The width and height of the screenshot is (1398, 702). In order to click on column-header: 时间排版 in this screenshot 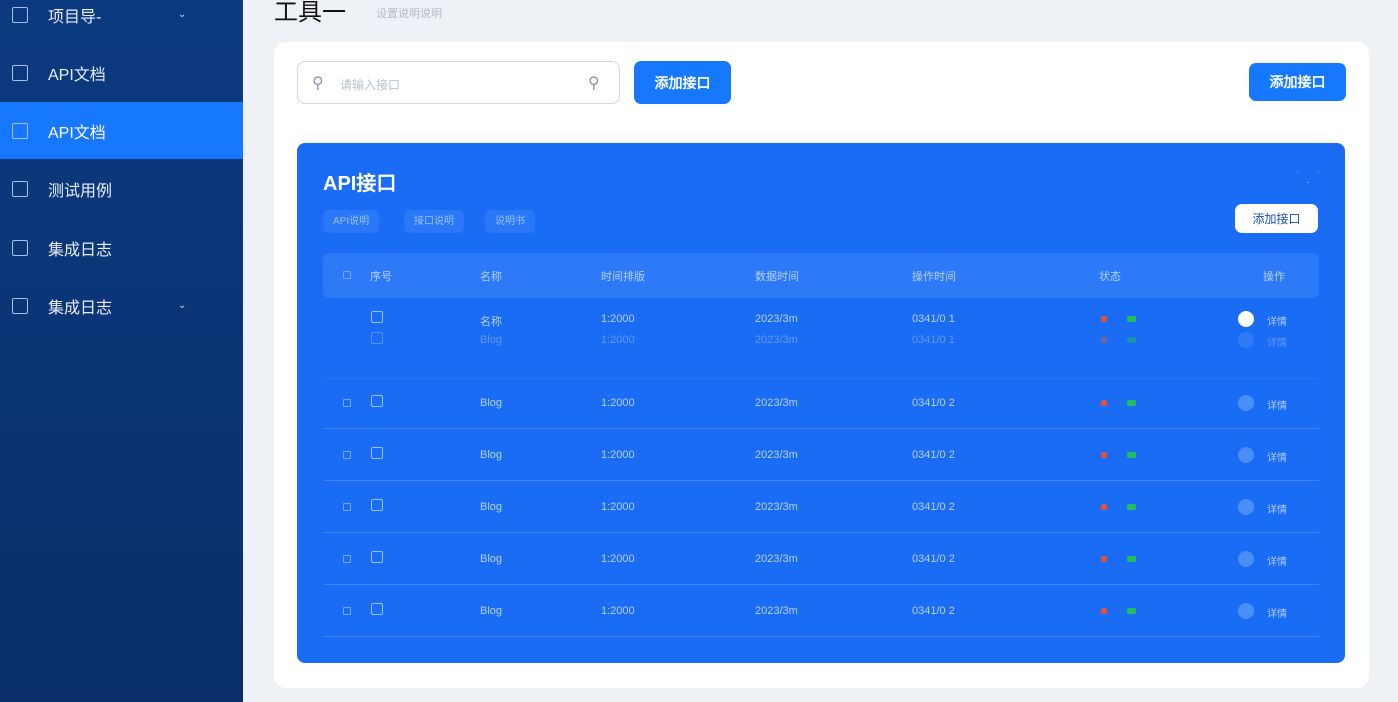, I will do `click(623, 277)`.